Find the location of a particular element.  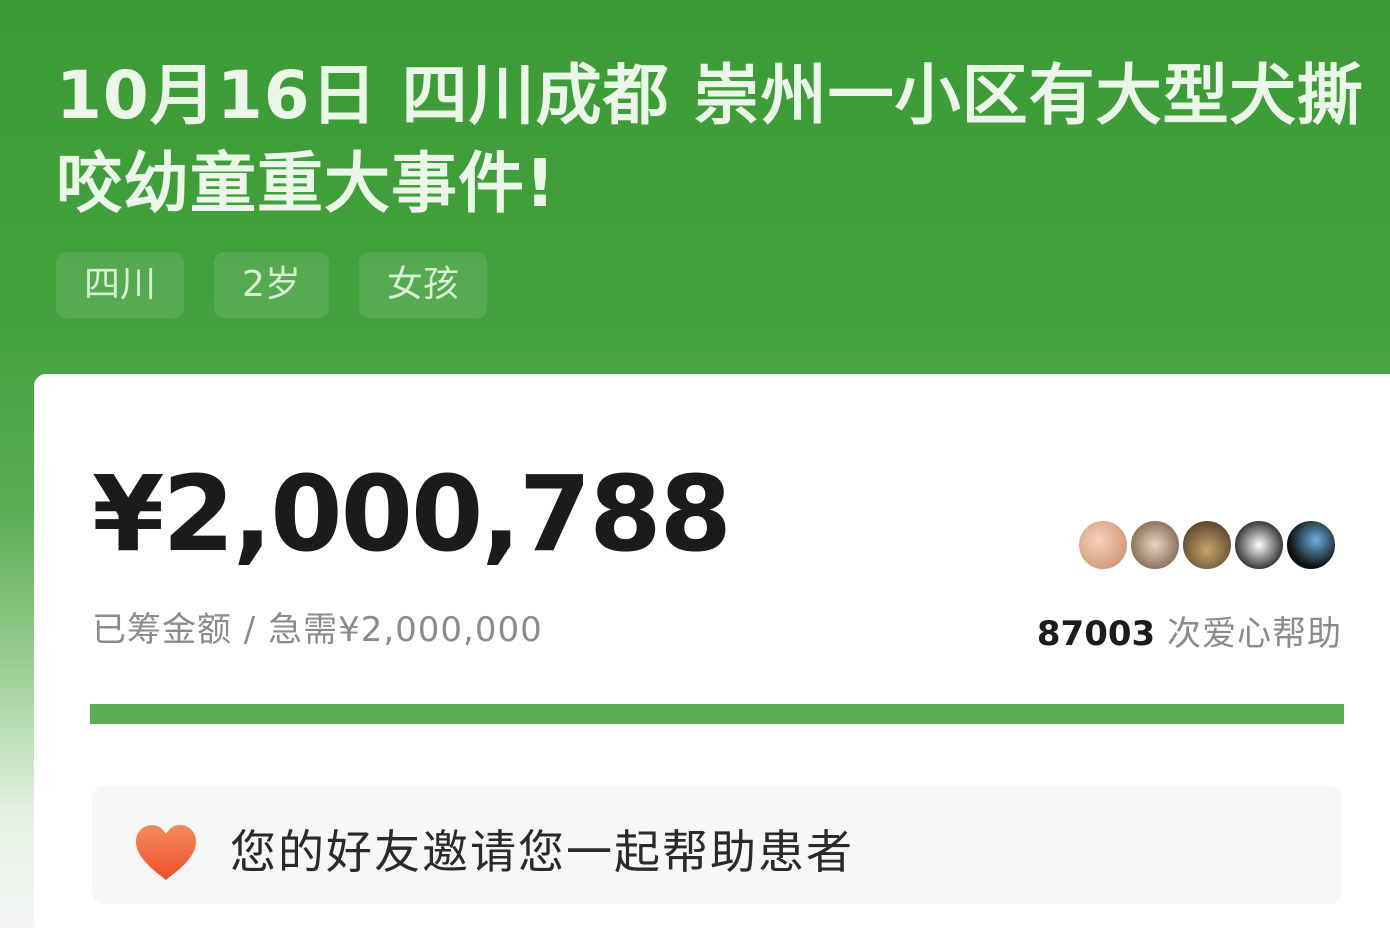

invite-text: 您的好友邀请您一起帮助患者 is located at coordinates (542, 852).